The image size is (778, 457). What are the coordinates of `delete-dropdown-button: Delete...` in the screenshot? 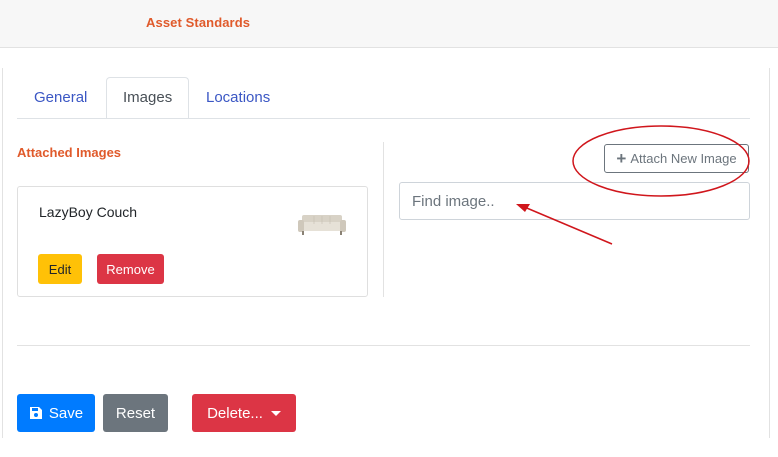 It's located at (244, 413).